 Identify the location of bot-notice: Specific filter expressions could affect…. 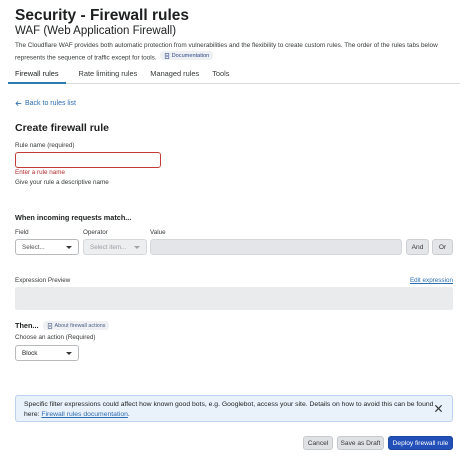
(234, 408).